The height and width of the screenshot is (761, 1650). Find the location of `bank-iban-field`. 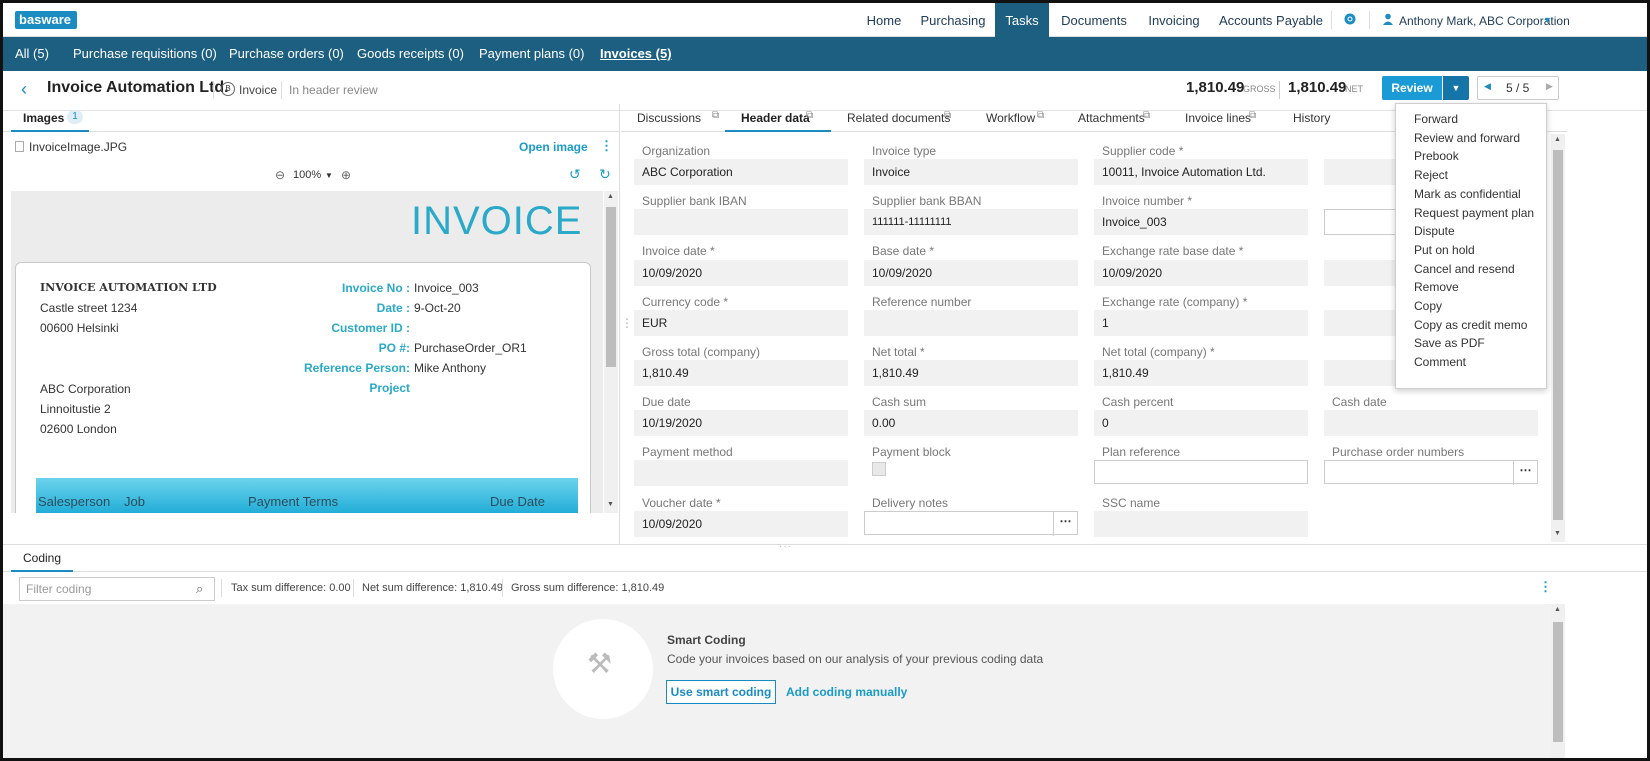

bank-iban-field is located at coordinates (741, 222).